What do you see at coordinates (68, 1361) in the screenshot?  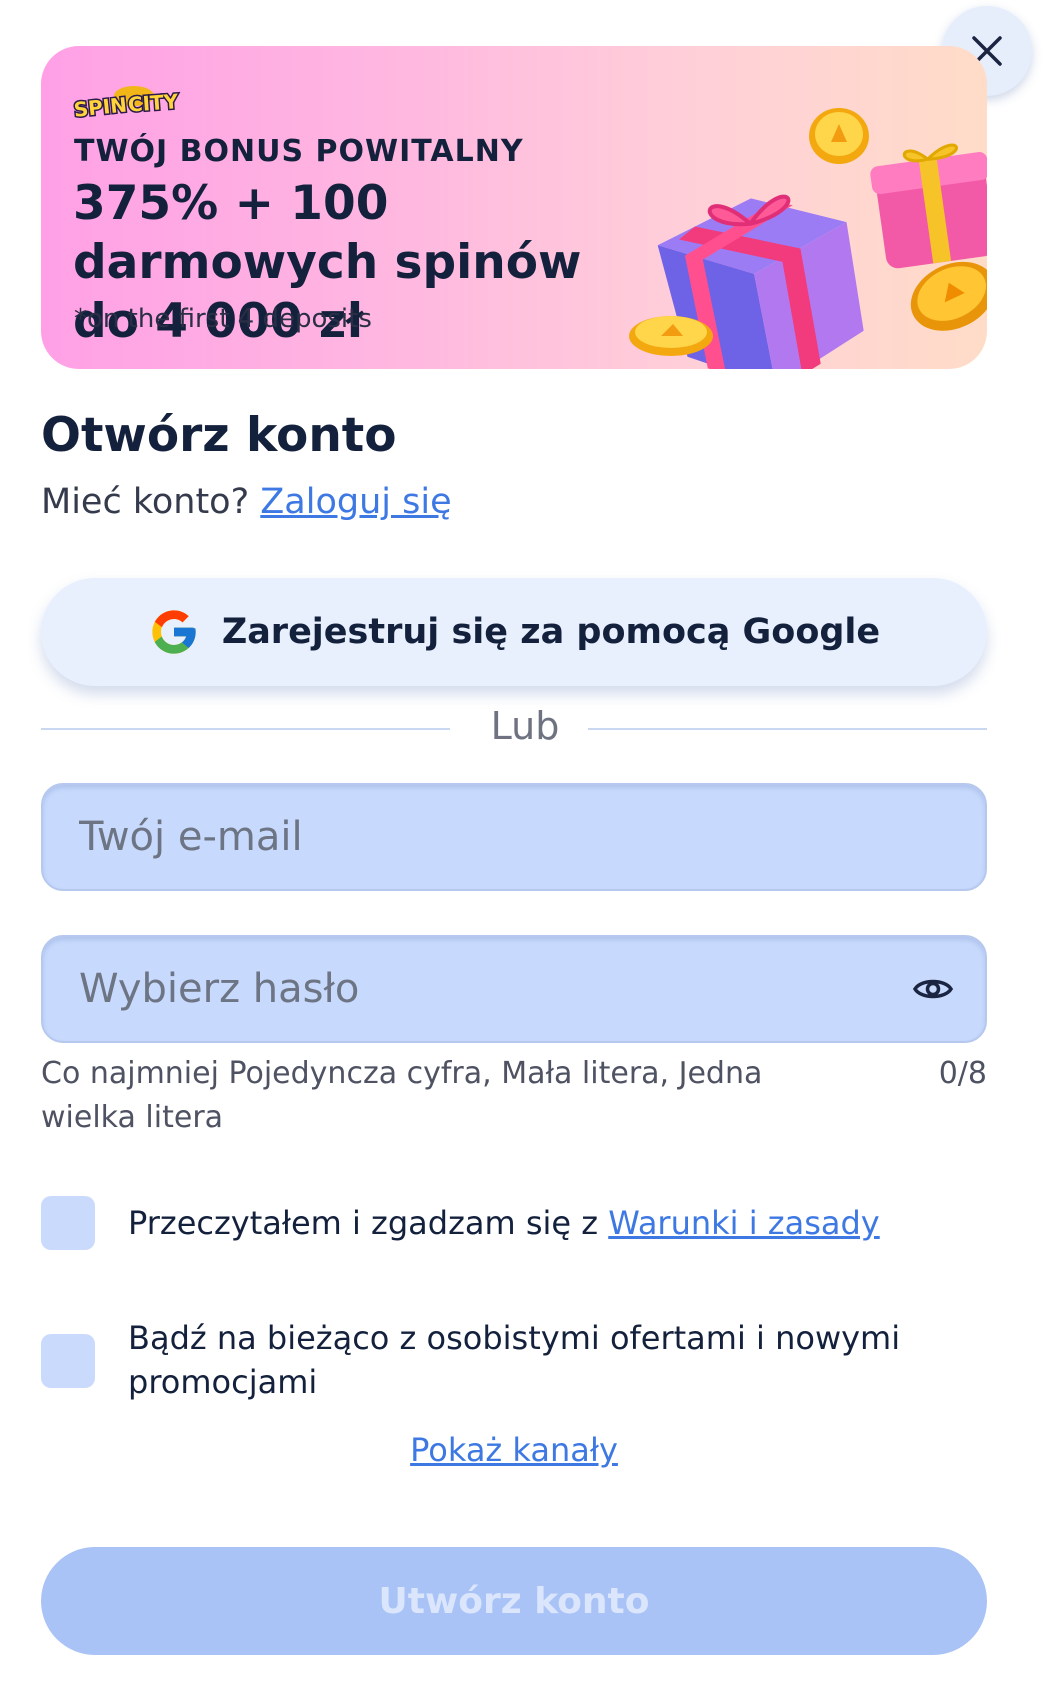 I see `promo-checkbox` at bounding box center [68, 1361].